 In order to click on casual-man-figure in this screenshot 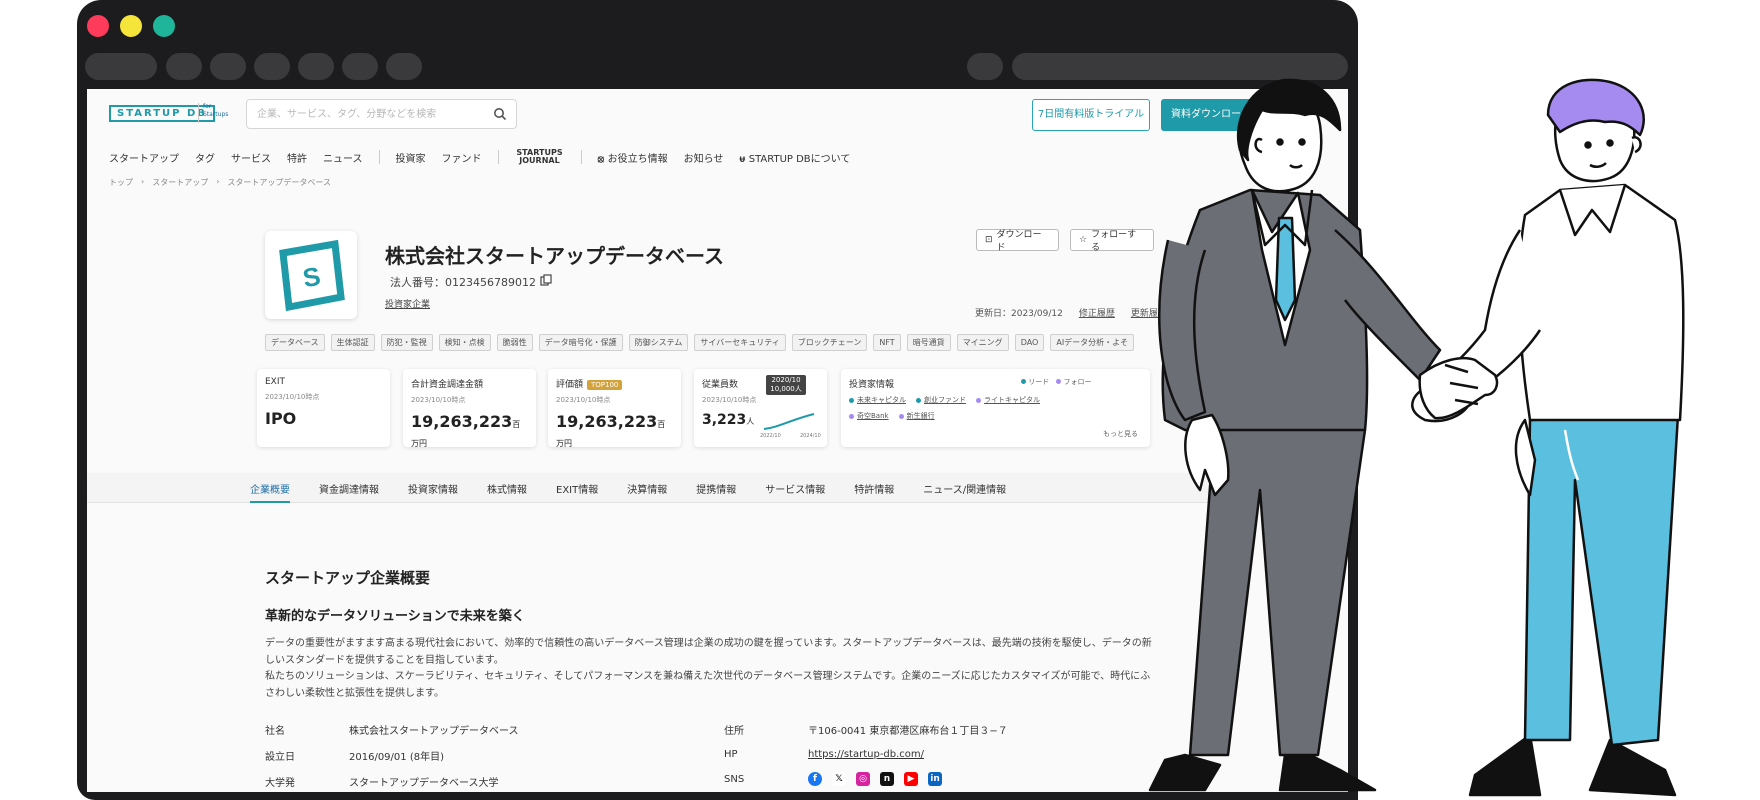, I will do `click(1548, 437)`.